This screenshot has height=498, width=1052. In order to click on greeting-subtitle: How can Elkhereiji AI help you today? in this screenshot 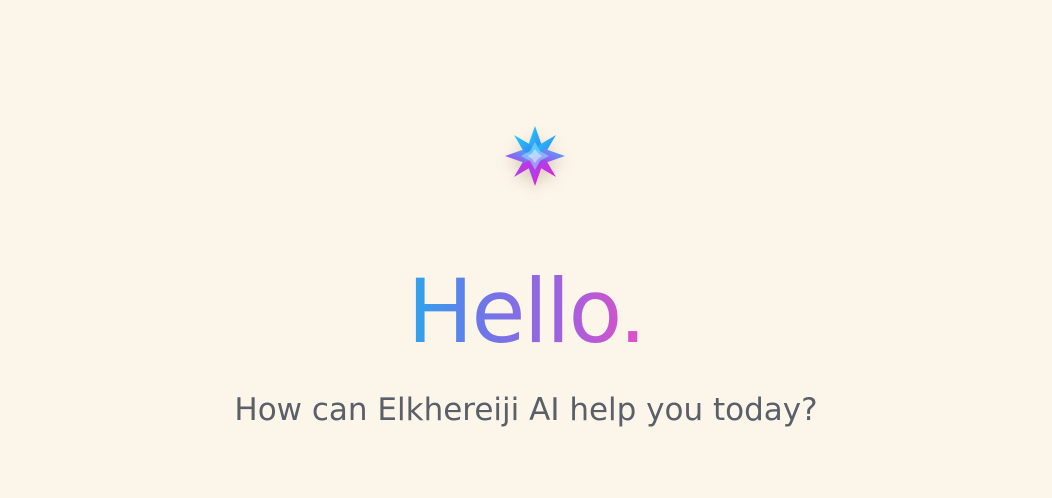, I will do `click(526, 410)`.